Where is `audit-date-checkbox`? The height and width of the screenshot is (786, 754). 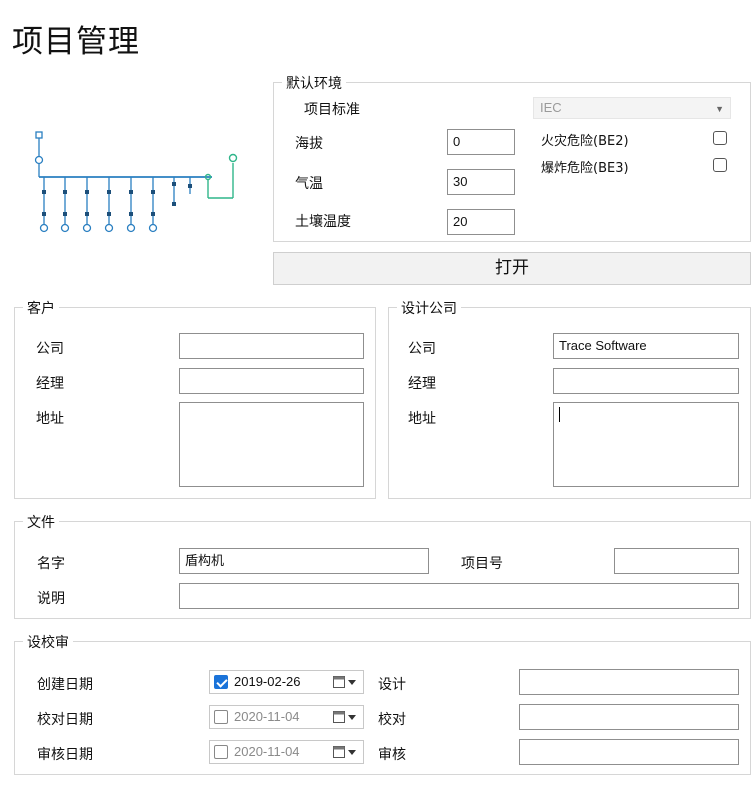 audit-date-checkbox is located at coordinates (221, 752).